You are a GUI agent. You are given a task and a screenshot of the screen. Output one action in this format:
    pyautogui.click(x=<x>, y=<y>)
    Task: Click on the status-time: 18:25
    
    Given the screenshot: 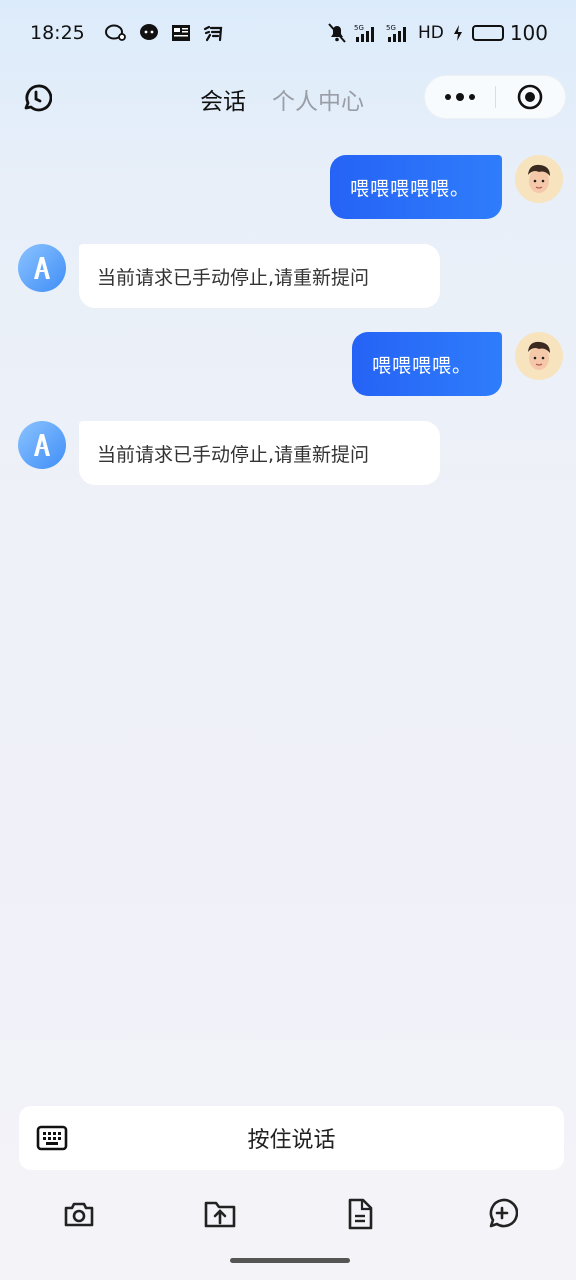 What is the action you would take?
    pyautogui.click(x=57, y=33)
    